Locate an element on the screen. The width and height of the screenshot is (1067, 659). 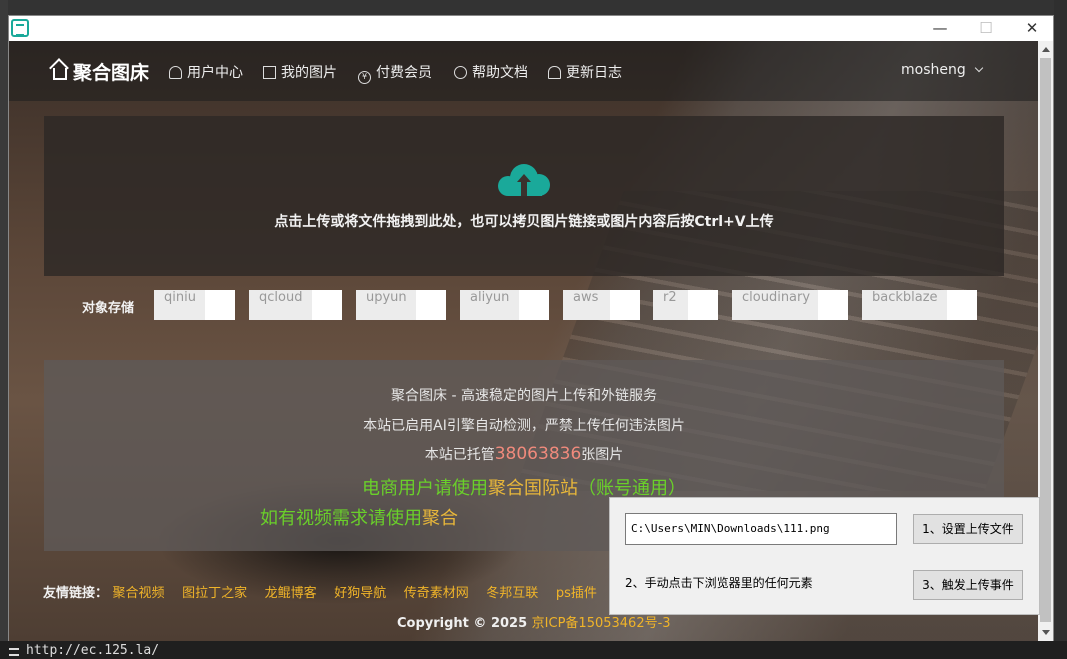
info-ai-notice: 本站已启用AI引擎自动检测，严禁上传任何违法图片 is located at coordinates (524, 426).